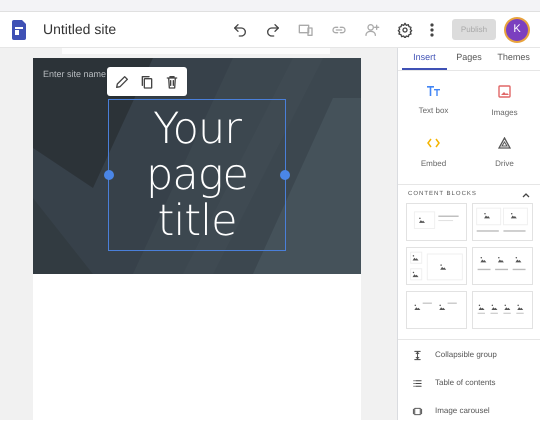 This screenshot has height=421, width=540. I want to click on sidebar-tab: Themes, so click(513, 59).